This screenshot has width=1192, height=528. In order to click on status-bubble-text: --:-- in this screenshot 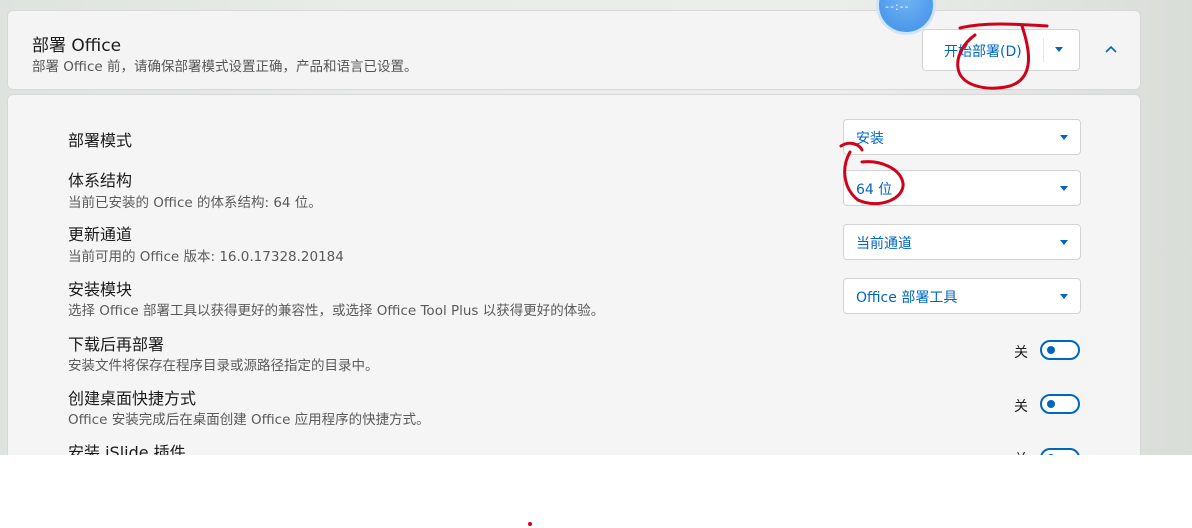, I will do `click(897, 6)`.